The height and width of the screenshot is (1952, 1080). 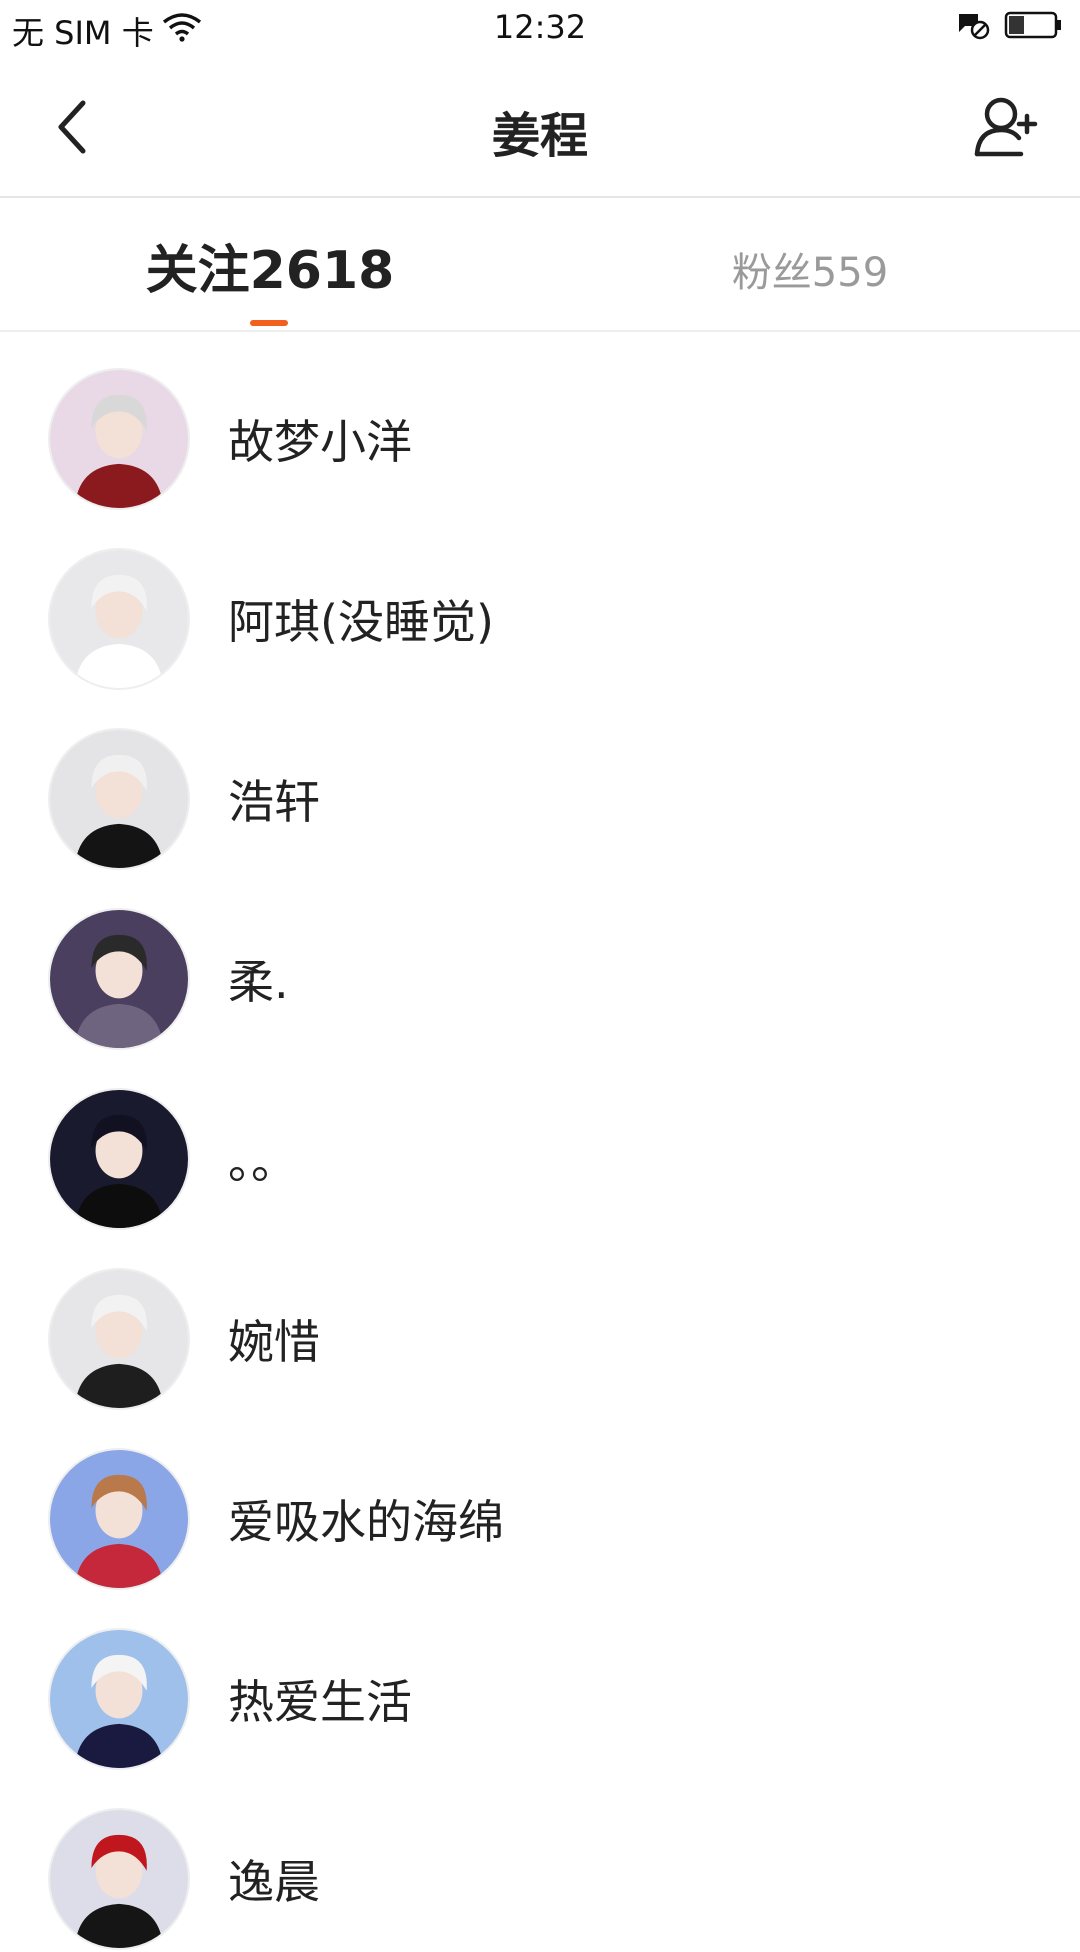 I want to click on tab-fans: 粉丝559, so click(x=810, y=269).